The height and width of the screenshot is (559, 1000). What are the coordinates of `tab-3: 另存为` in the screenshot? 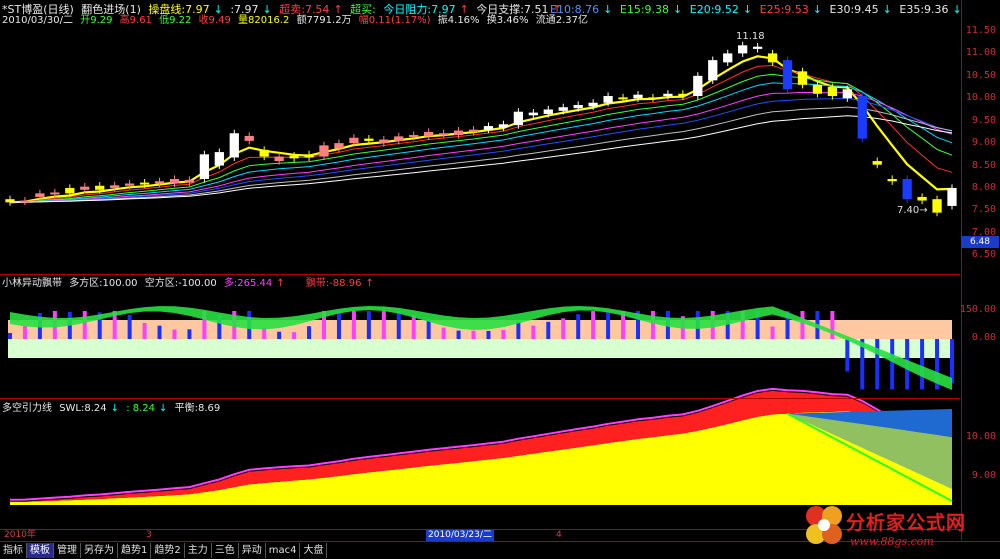 It's located at (99, 550).